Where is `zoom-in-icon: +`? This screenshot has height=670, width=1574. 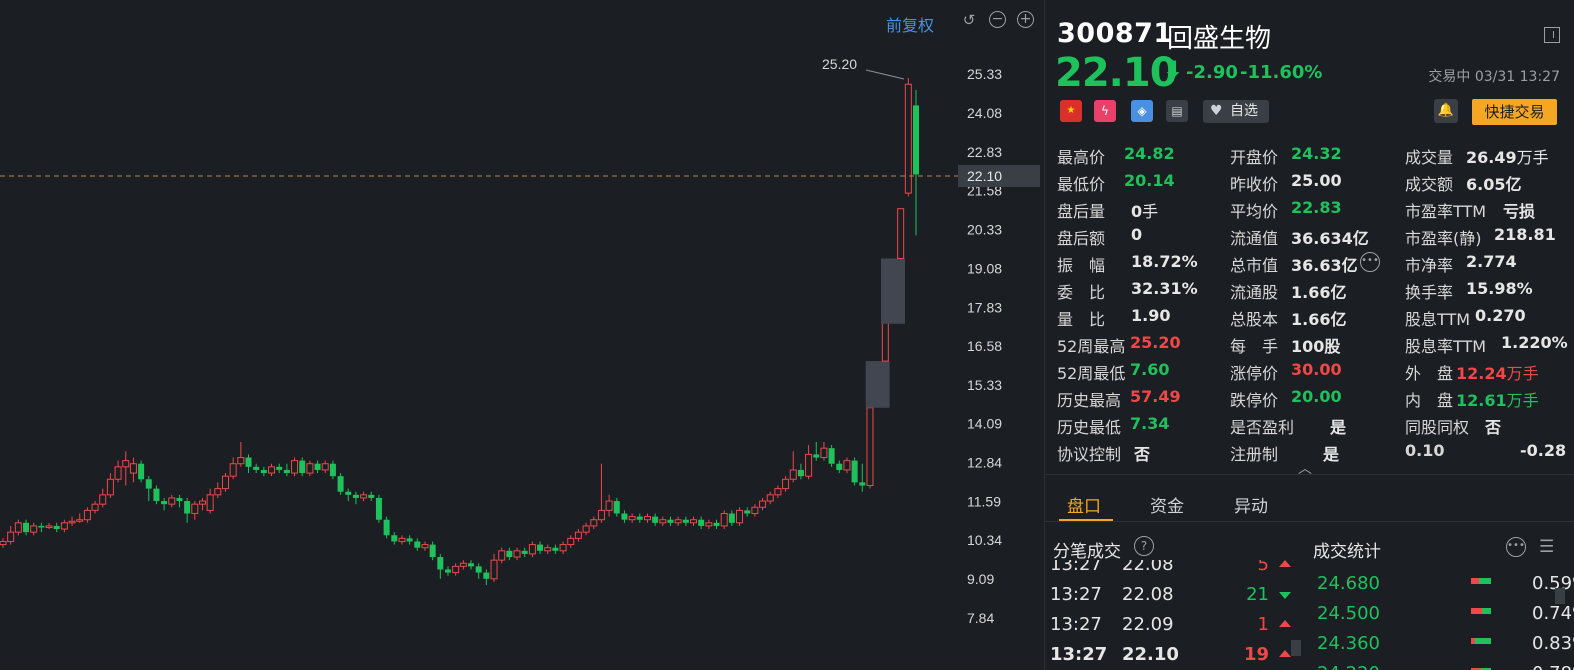 zoom-in-icon: + is located at coordinates (1025, 19).